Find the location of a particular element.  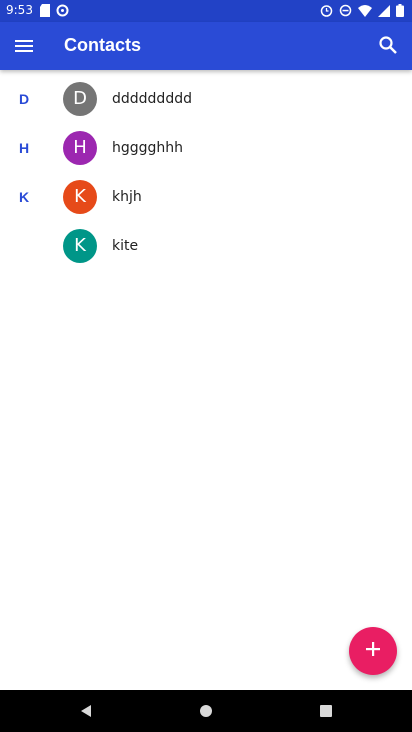

avatar: H is located at coordinates (80, 148).